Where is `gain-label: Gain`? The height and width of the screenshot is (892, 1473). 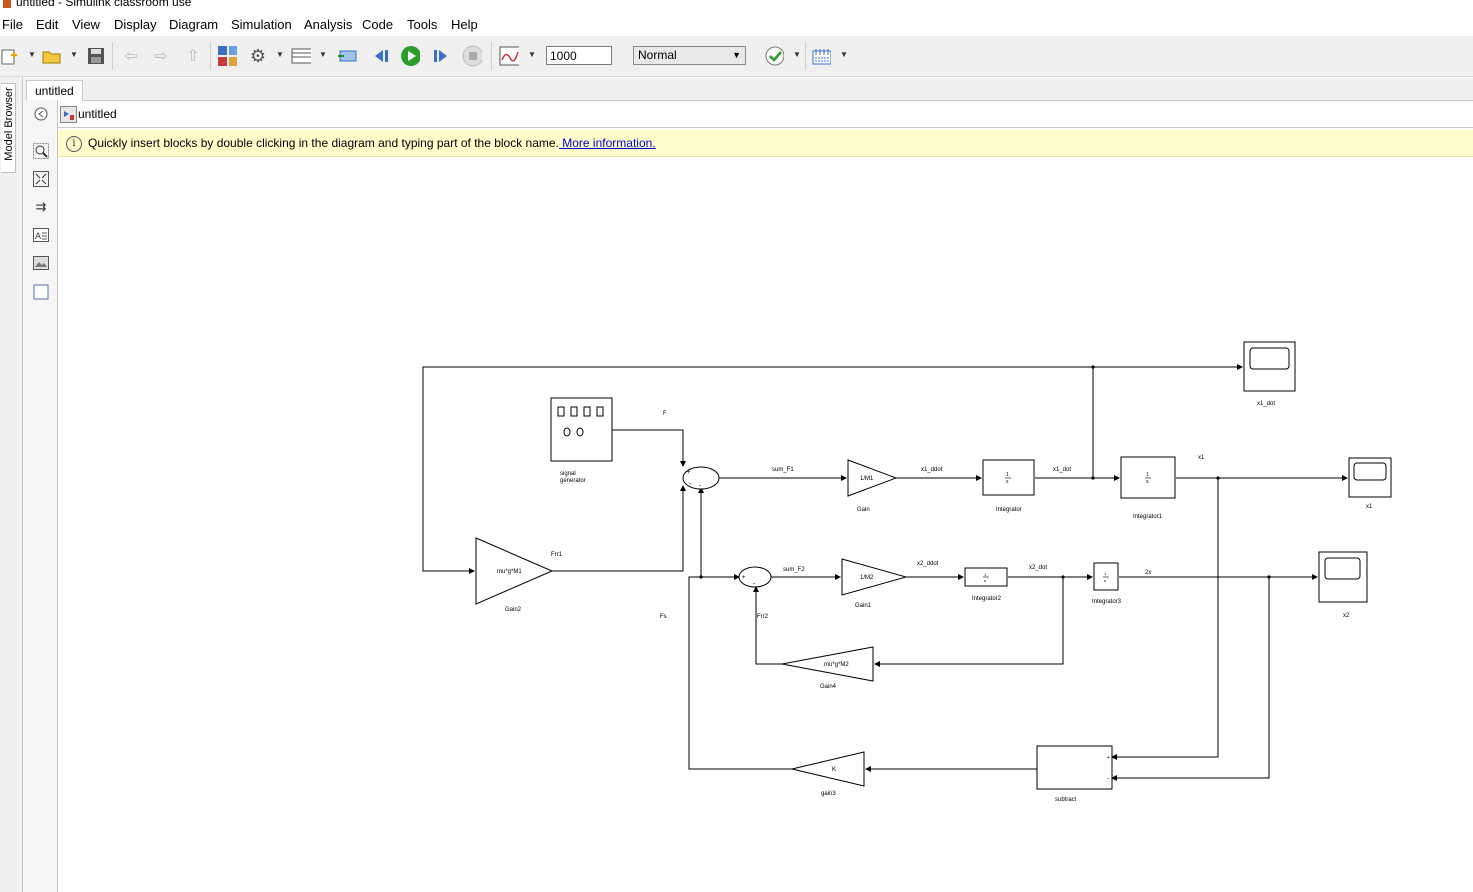 gain-label: Gain is located at coordinates (863, 510).